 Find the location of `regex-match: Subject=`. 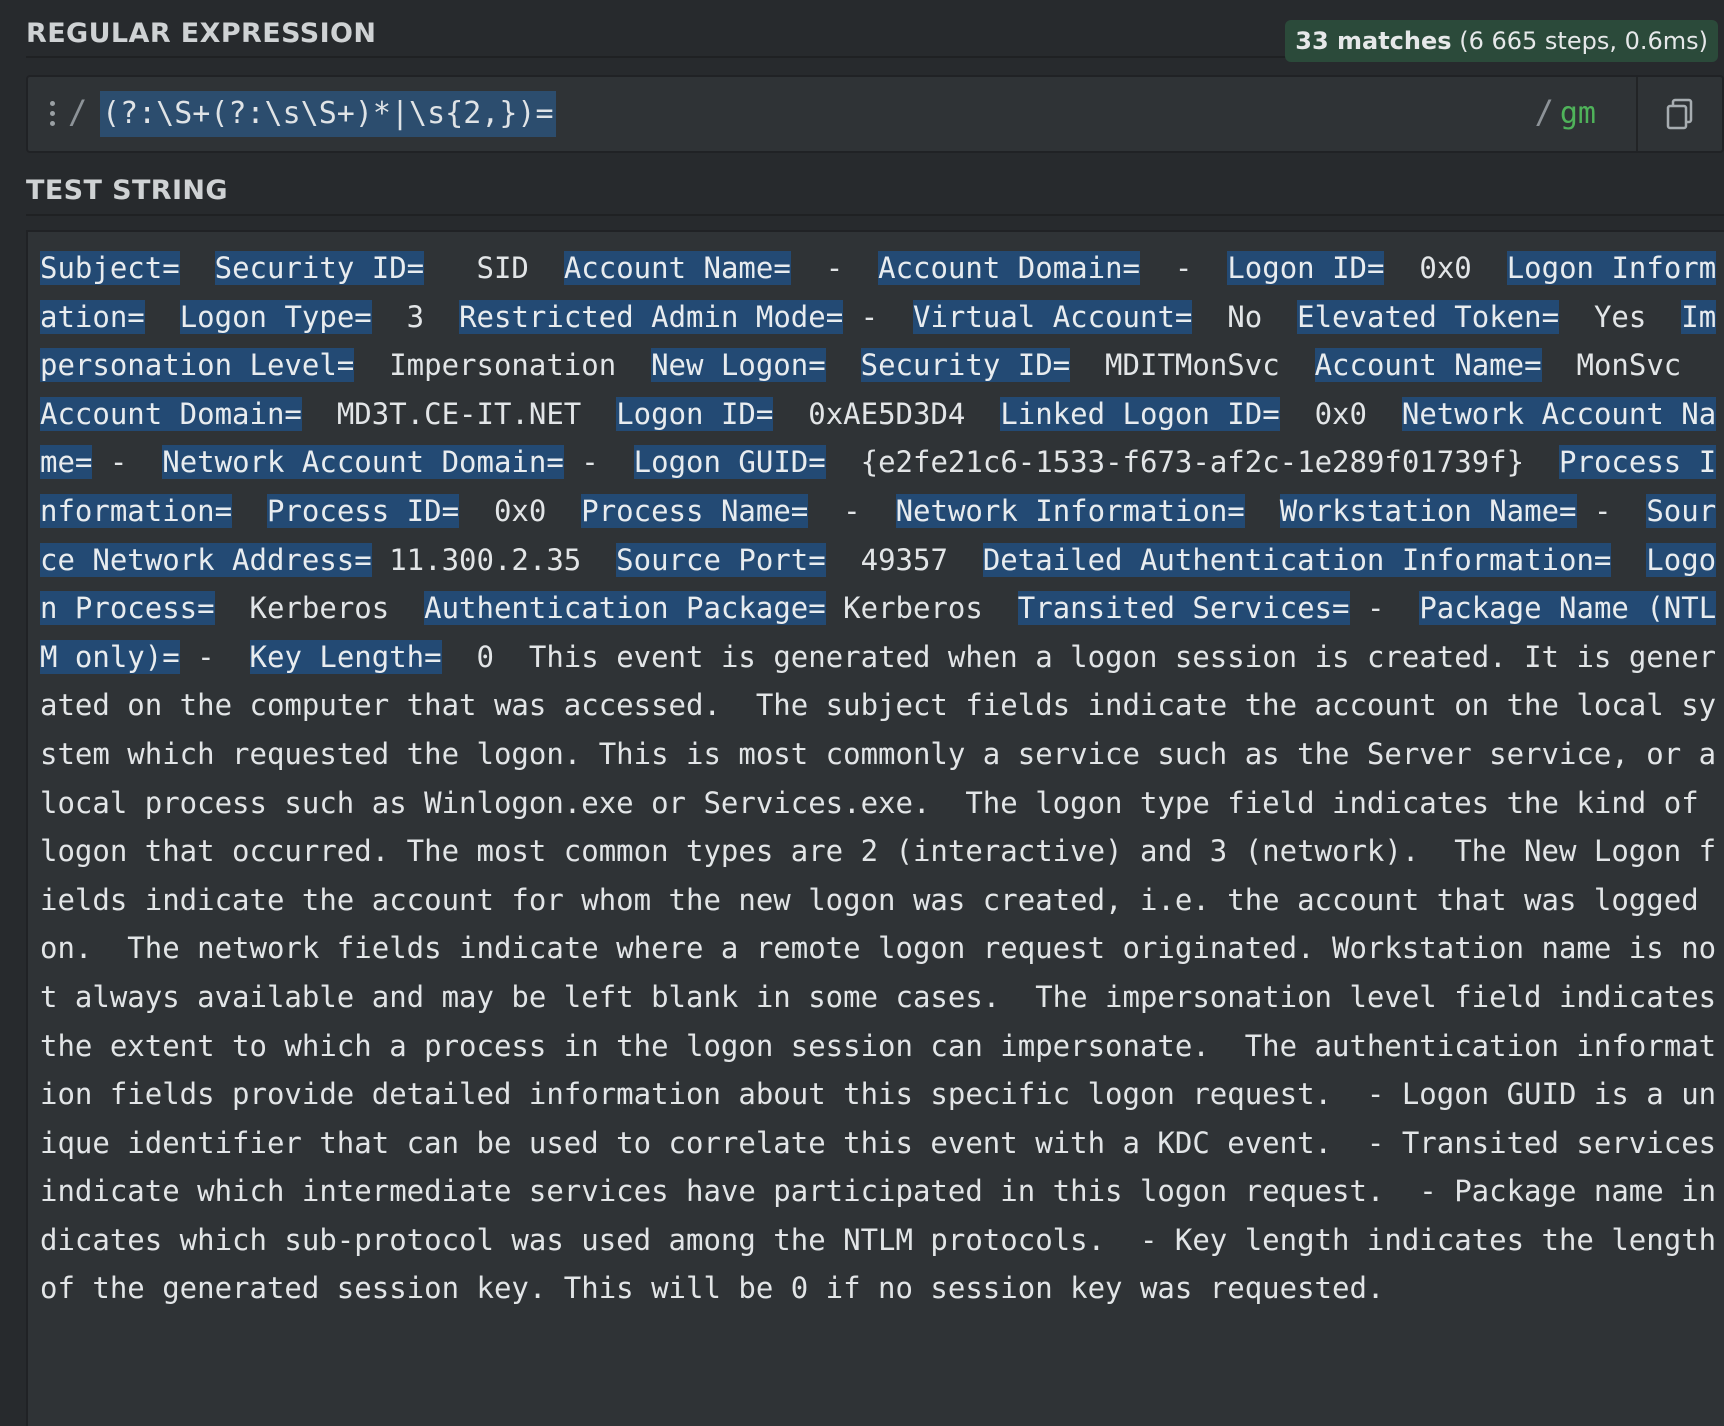

regex-match: Subject= is located at coordinates (110, 268).